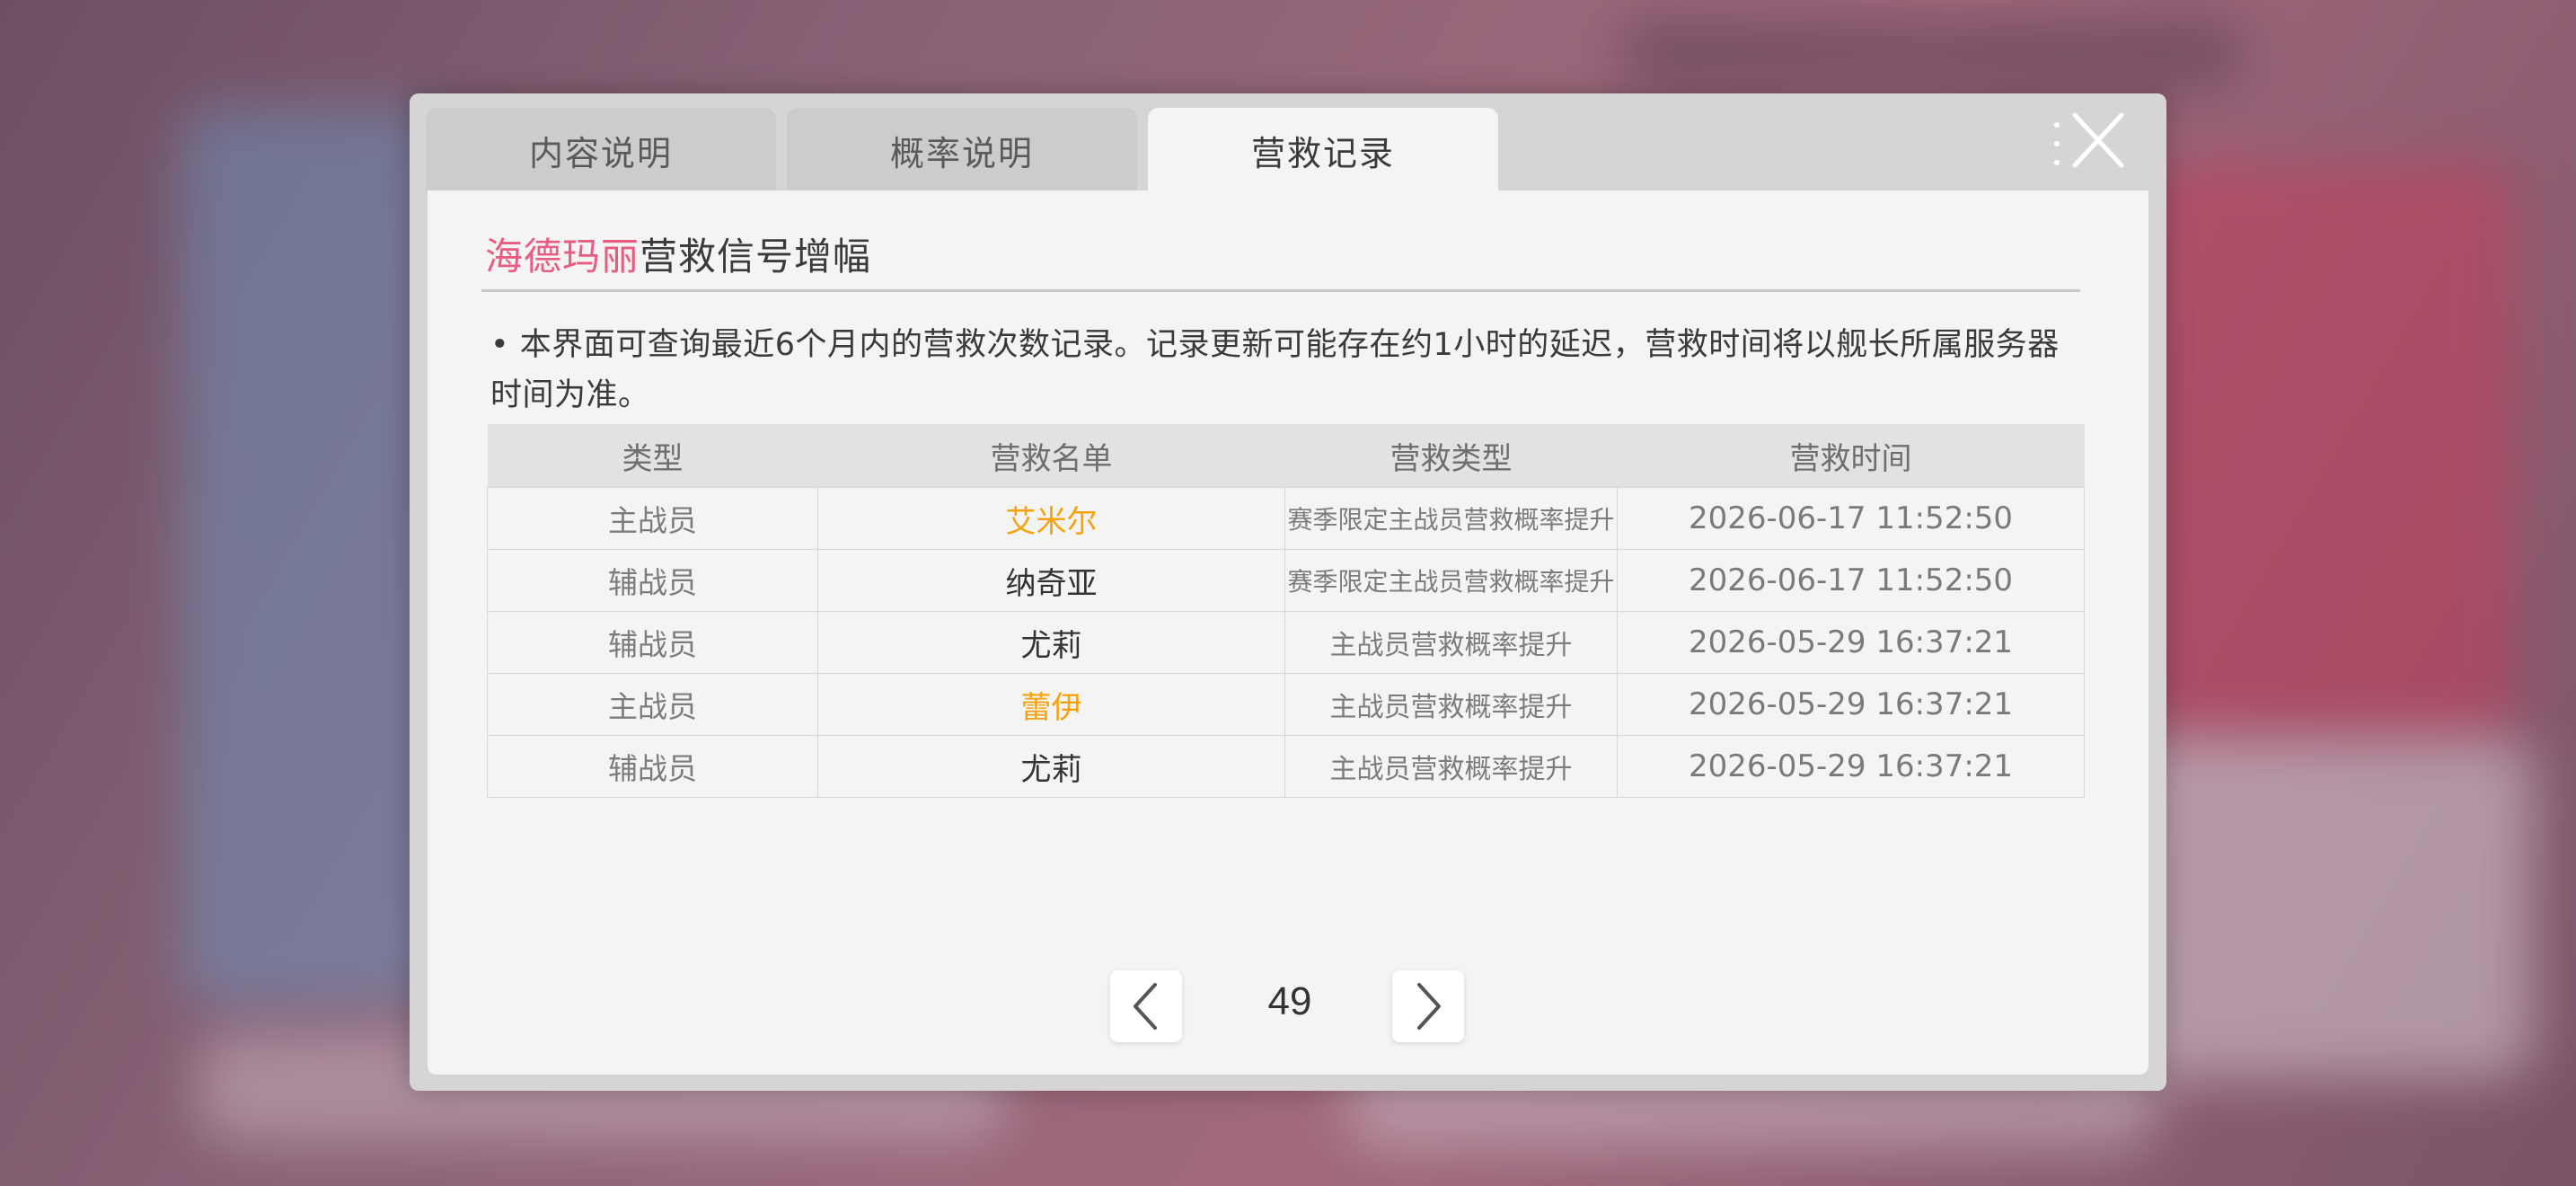  I want to click on table-header-row: 类型 营救名单 营救类型 营救时间, so click(1286, 456).